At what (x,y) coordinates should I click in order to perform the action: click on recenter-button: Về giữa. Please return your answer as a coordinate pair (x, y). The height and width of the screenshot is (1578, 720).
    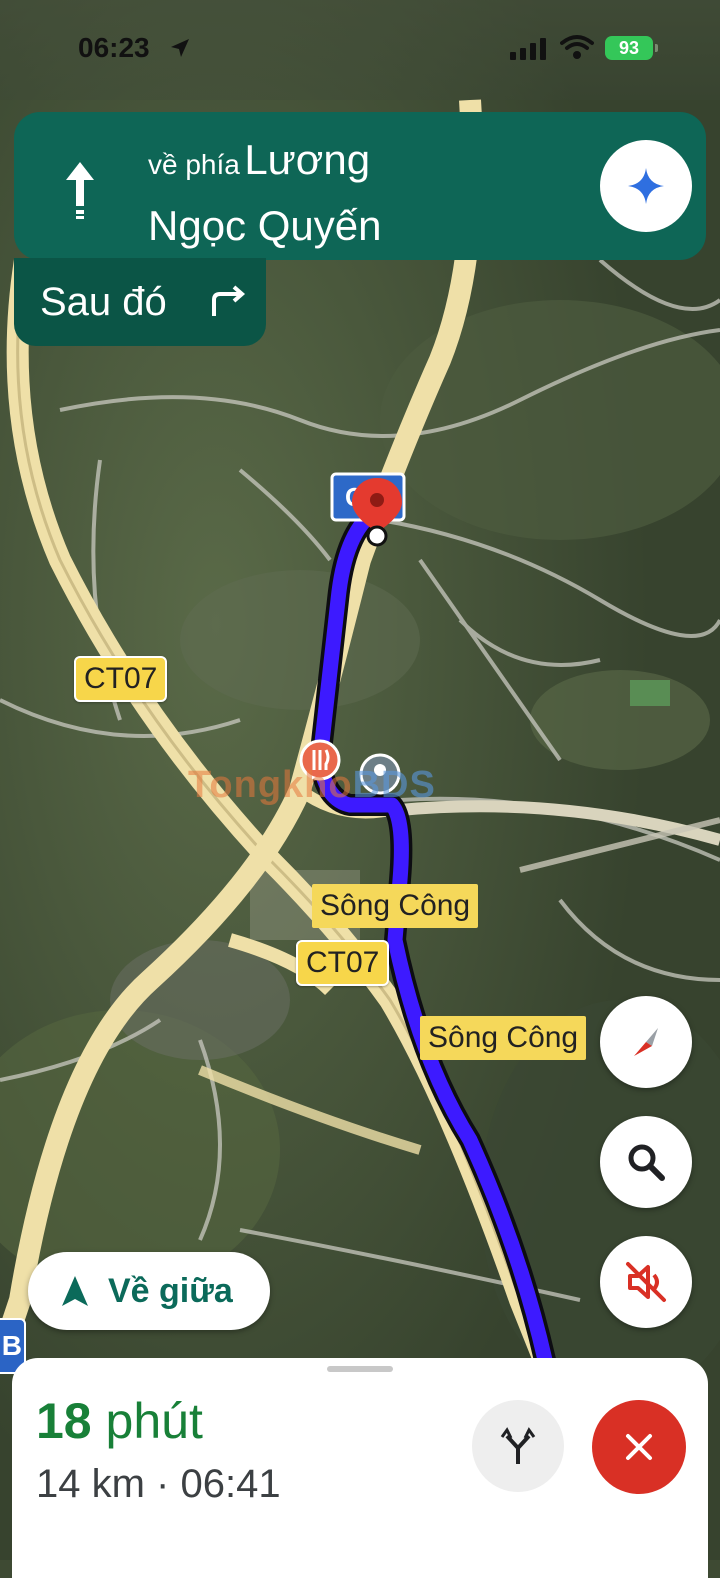
    Looking at the image, I should click on (149, 1291).